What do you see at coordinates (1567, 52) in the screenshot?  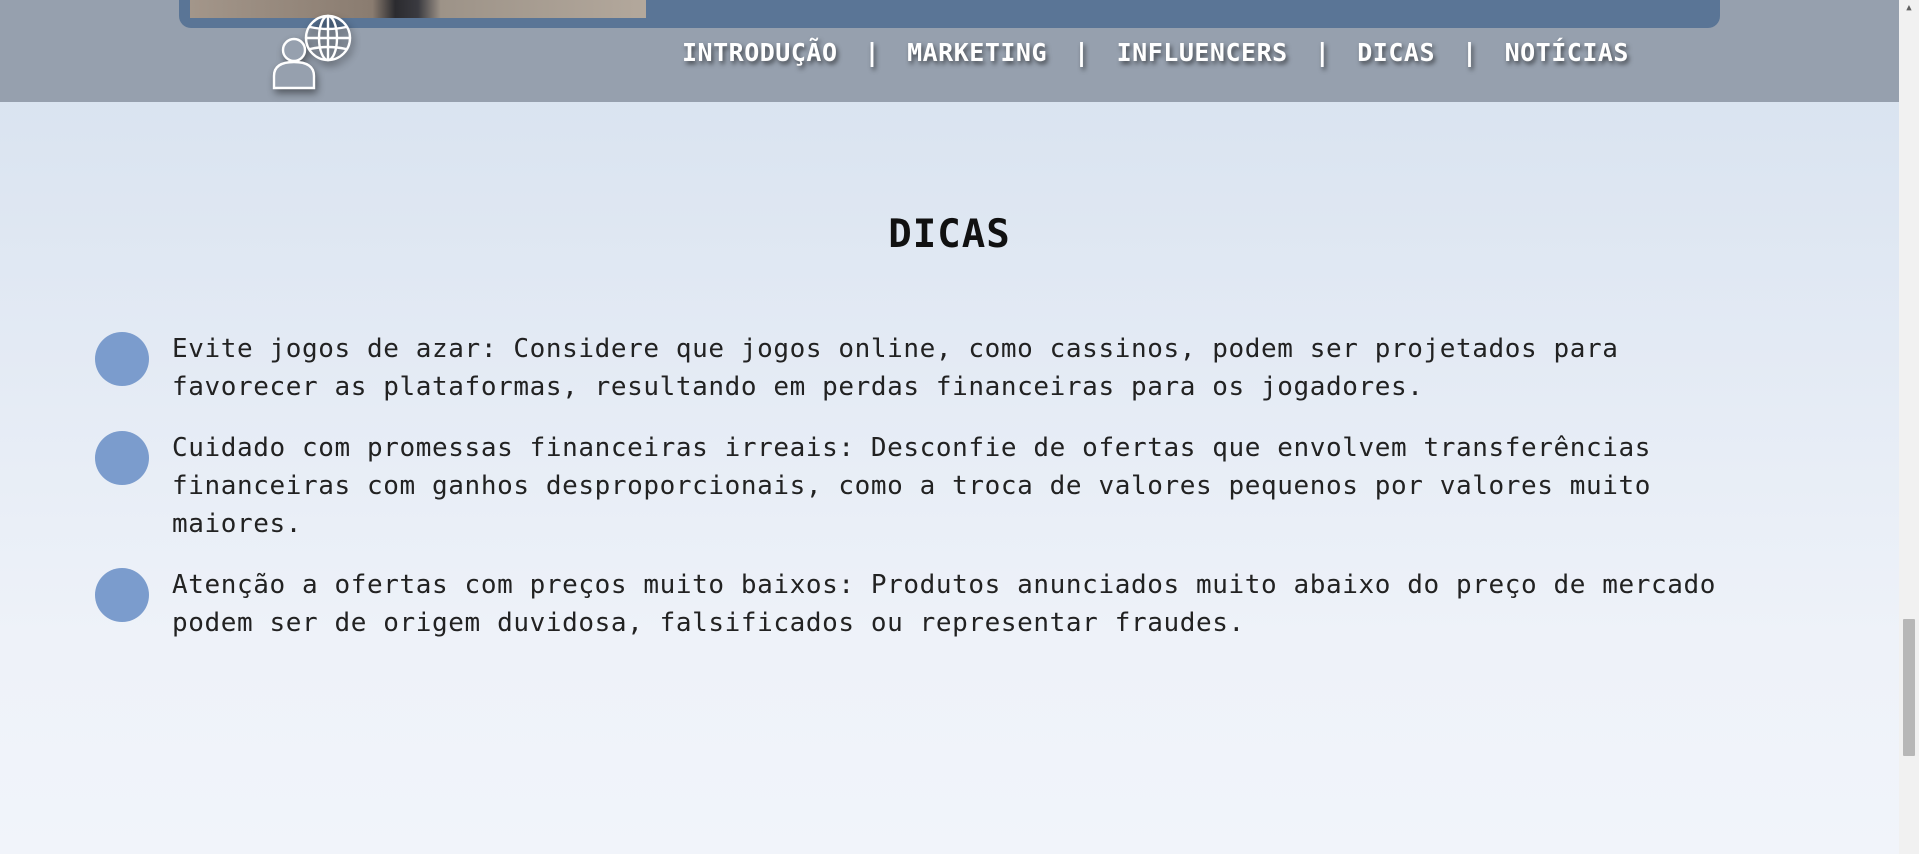 I see `nav-item-noticias: NOTÍCIAS` at bounding box center [1567, 52].